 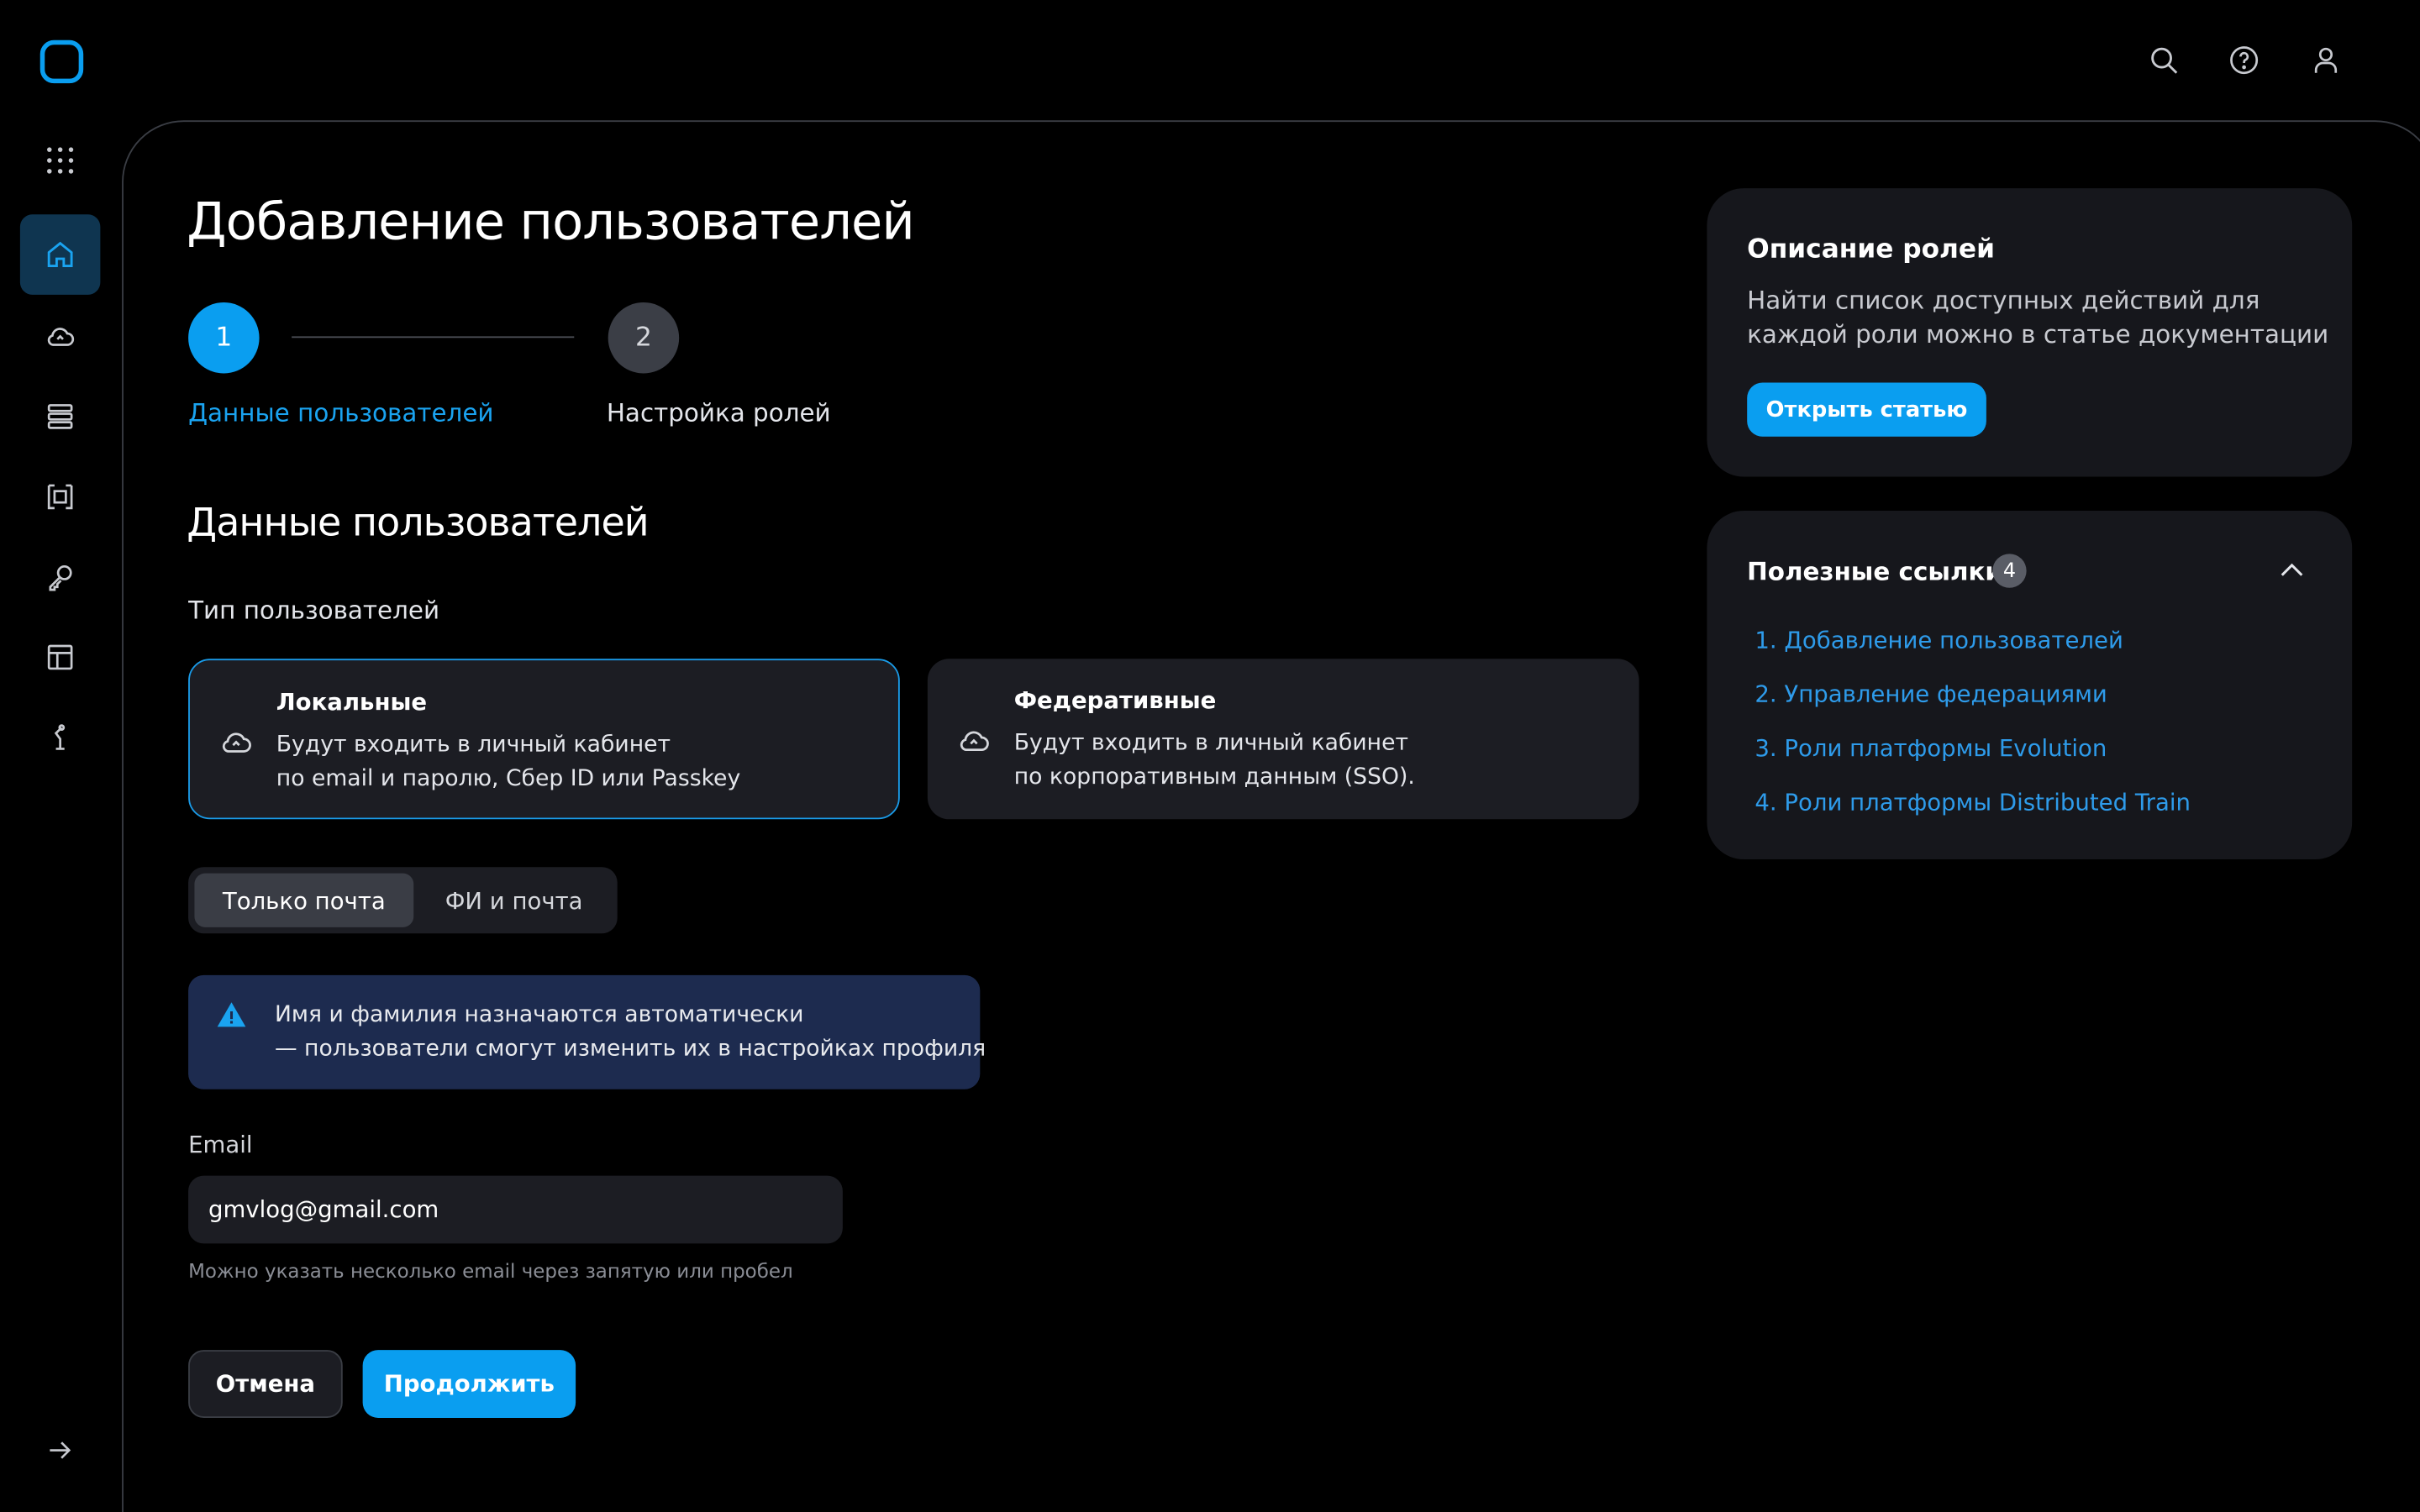 I want to click on segmented-control: Только почта ФИ и почта, so click(x=403, y=900).